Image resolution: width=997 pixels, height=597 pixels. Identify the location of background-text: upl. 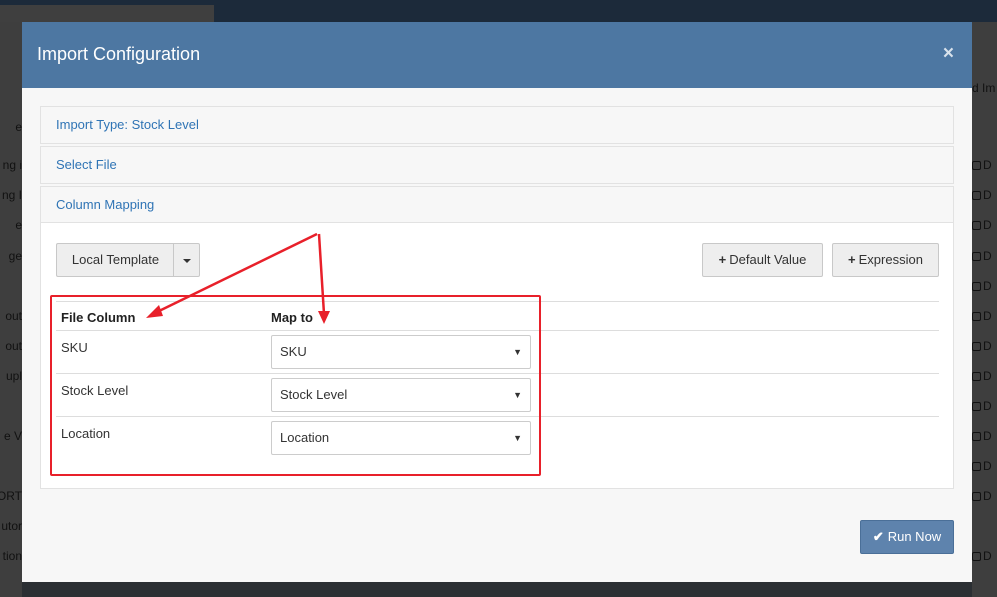
(13, 376).